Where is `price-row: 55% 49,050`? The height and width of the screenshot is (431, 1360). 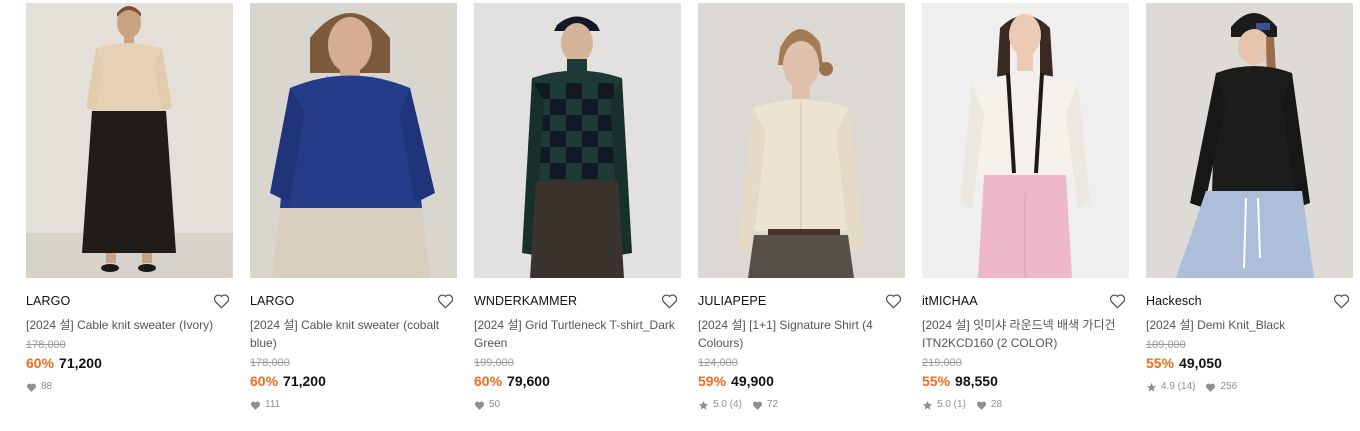
price-row: 55% 49,050 is located at coordinates (1249, 363).